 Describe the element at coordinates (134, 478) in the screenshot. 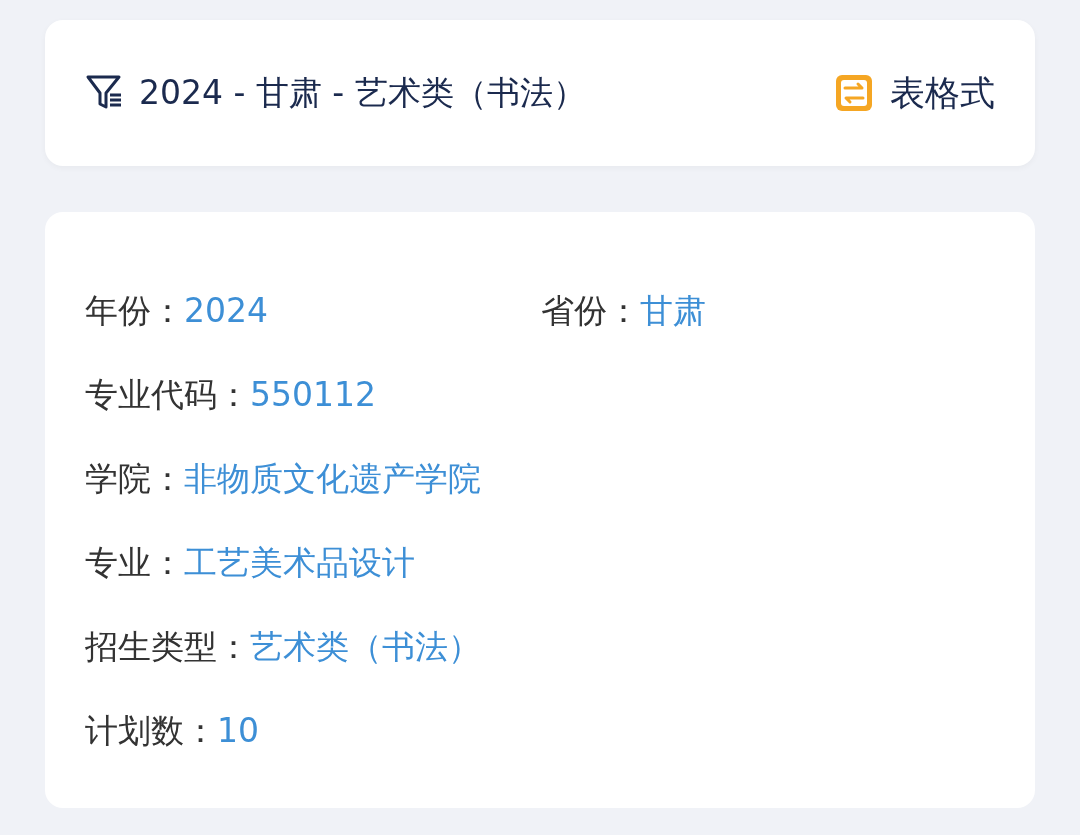

I see `field-label: 学院：` at that location.